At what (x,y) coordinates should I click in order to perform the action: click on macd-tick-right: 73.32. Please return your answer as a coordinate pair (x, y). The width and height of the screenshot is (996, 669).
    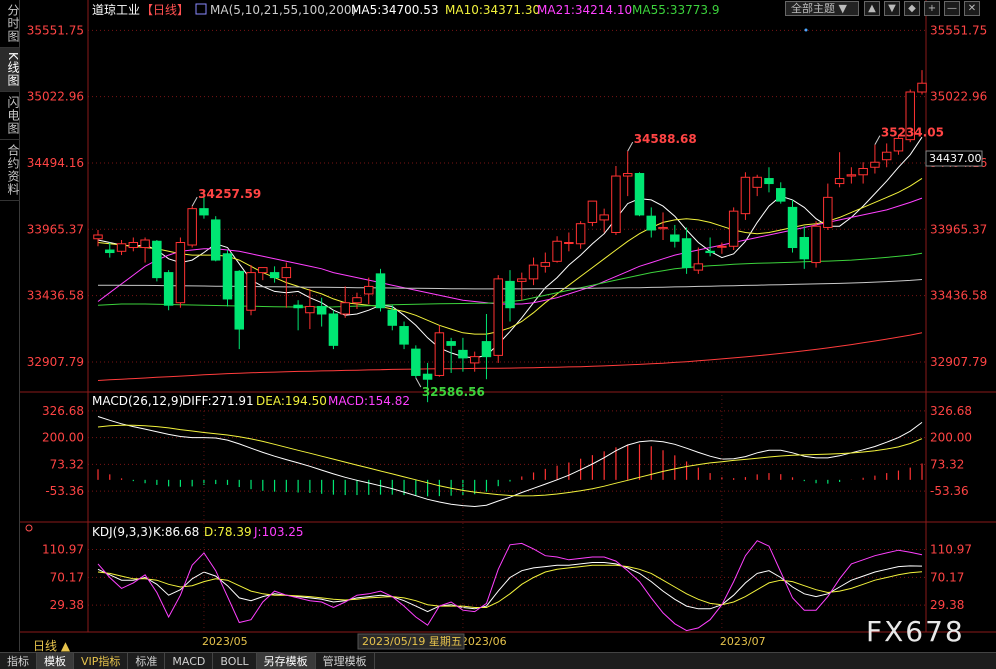
    Looking at the image, I should click on (947, 464).